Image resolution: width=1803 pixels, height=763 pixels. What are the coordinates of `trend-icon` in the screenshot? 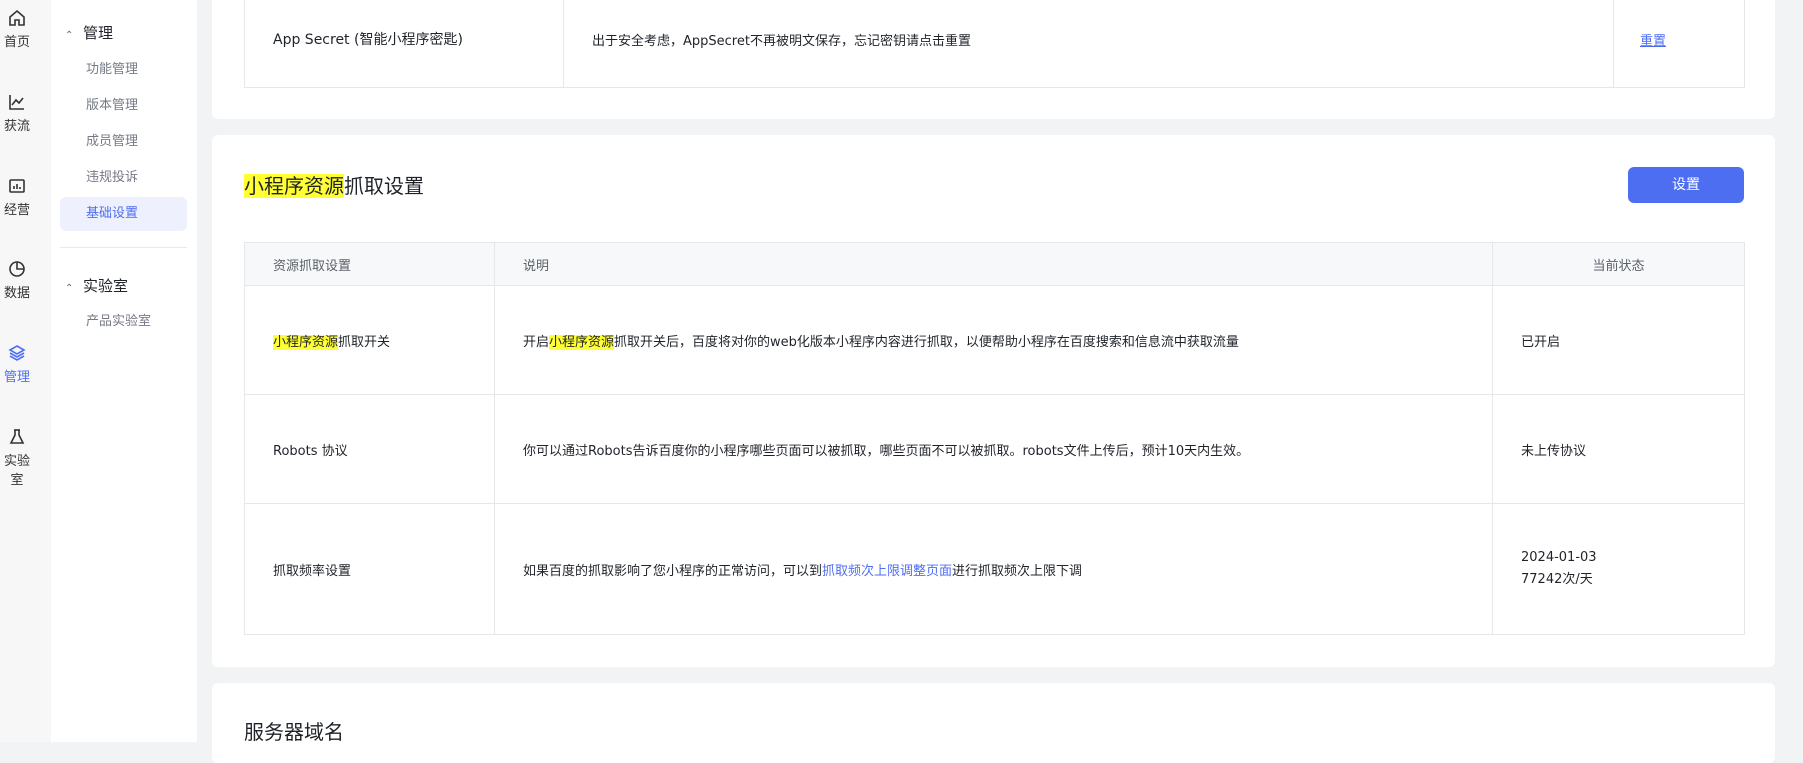 It's located at (16, 102).